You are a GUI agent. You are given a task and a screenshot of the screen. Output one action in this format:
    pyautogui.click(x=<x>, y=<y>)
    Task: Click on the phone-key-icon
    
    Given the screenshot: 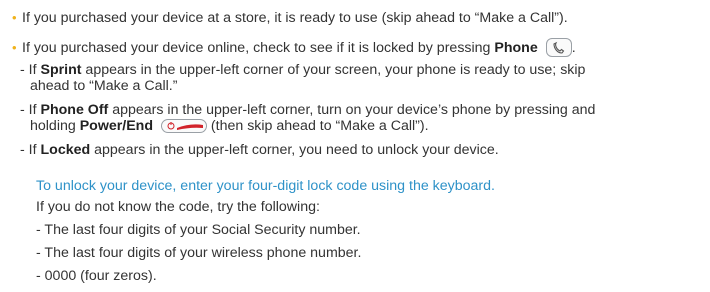 What is the action you would take?
    pyautogui.click(x=558, y=47)
    